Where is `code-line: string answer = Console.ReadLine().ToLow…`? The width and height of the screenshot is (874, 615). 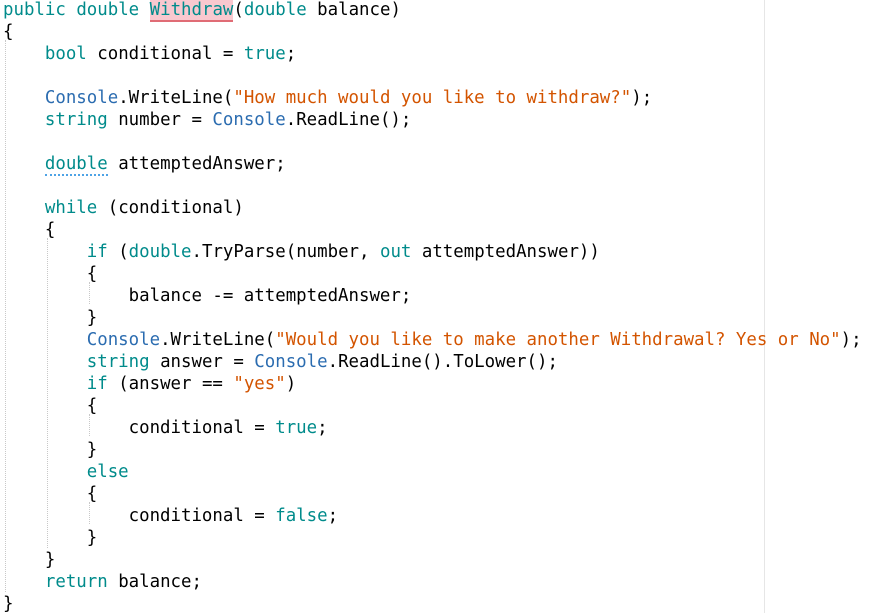 code-line: string answer = Console.ReadLine().ToLow… is located at coordinates (280, 362).